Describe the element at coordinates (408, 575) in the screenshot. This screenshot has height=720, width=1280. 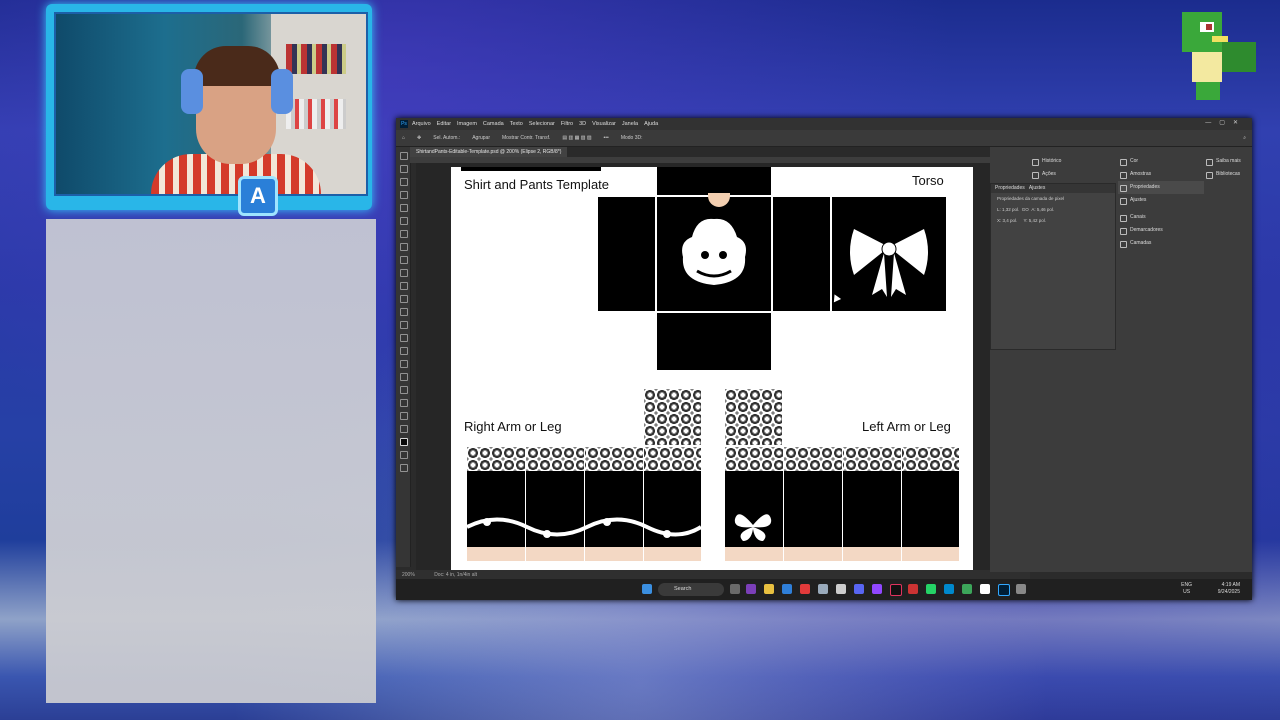
I see `zoom-level: 200%` at that location.